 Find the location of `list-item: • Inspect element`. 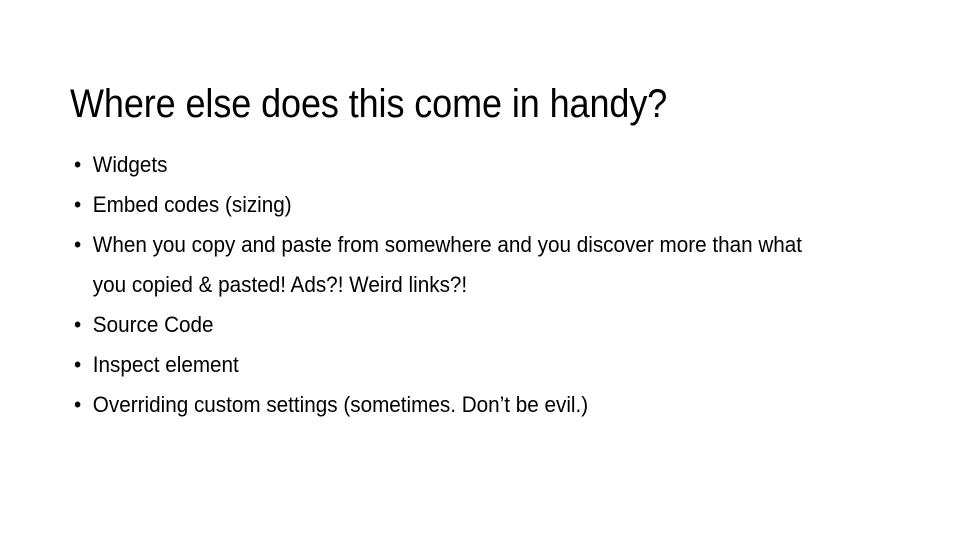

list-item: • Inspect element is located at coordinates (464, 365).